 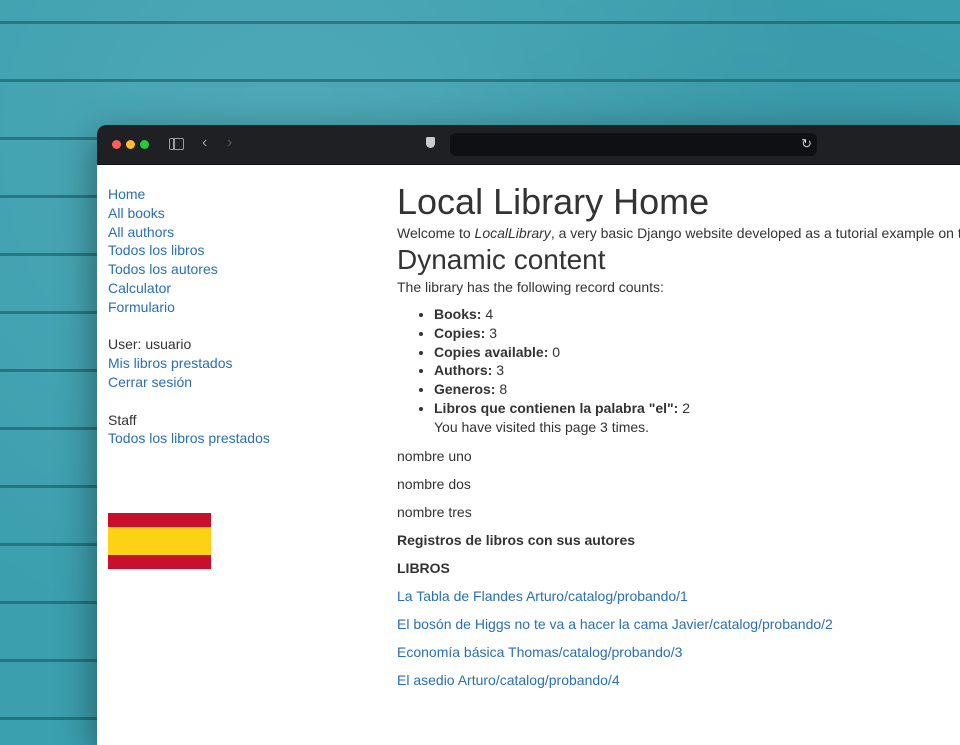 I want to click on name-item: nombre dos, so click(x=434, y=483).